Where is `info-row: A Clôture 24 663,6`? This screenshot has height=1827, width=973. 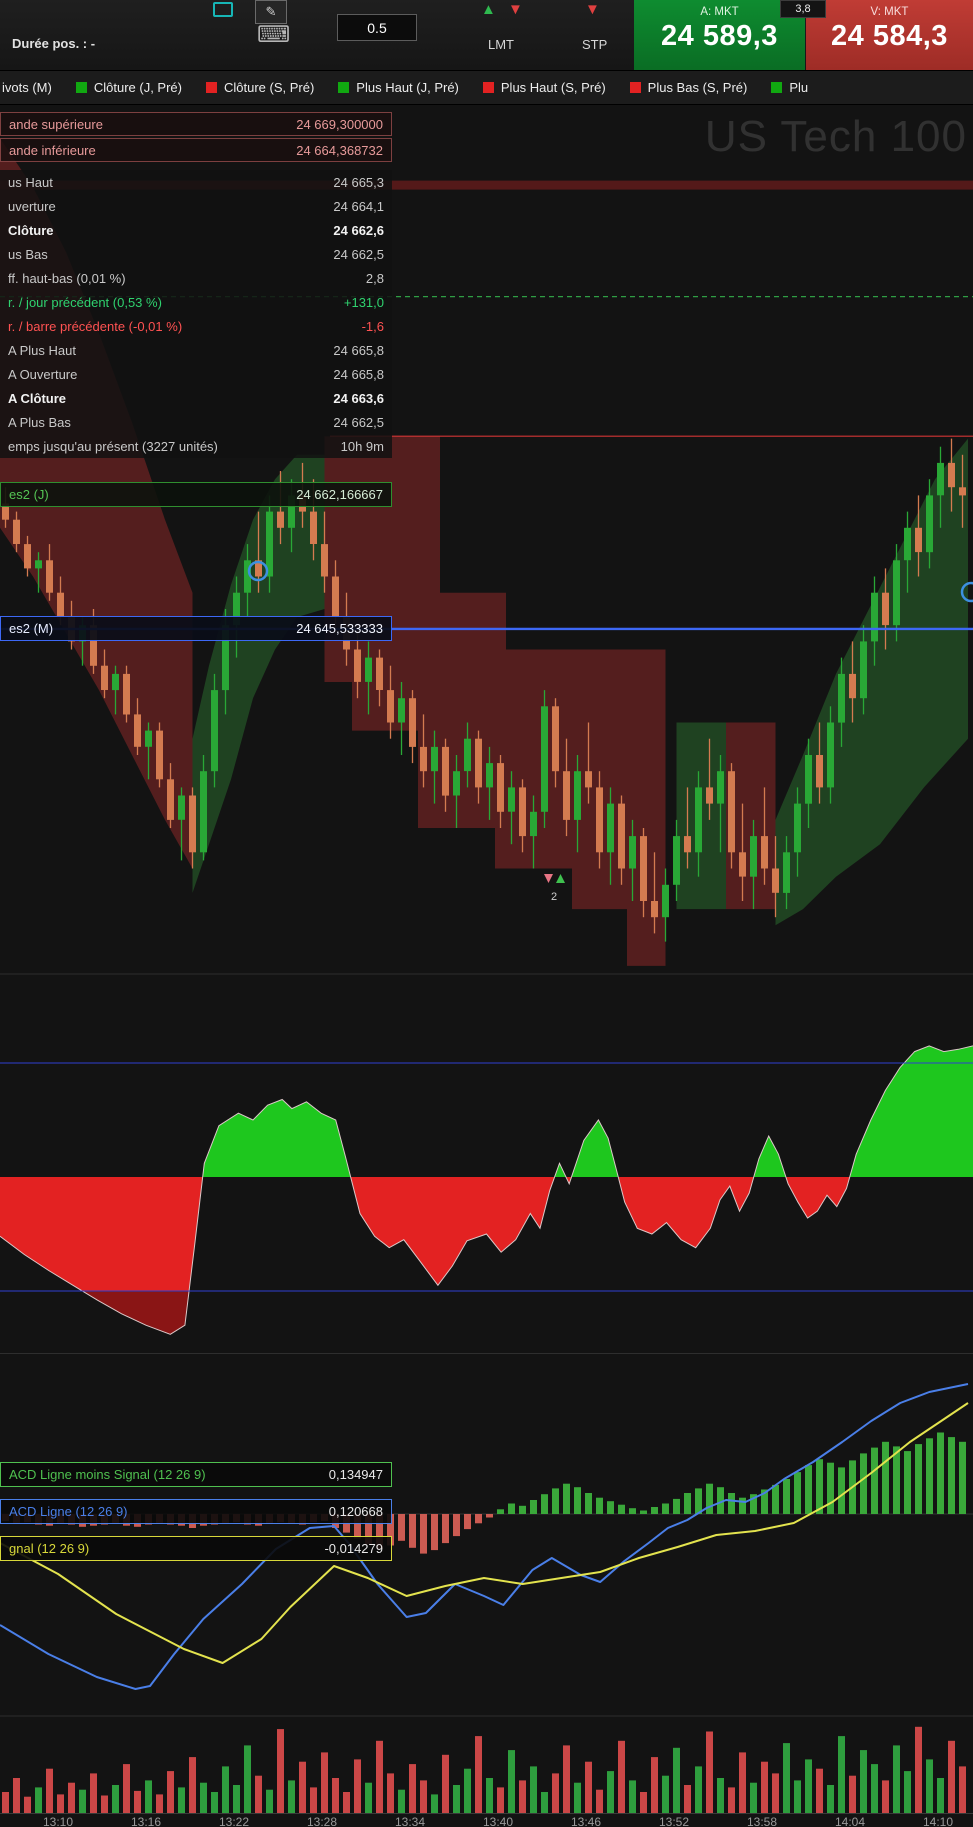
info-row: A Clôture 24 663,6 is located at coordinates (196, 398).